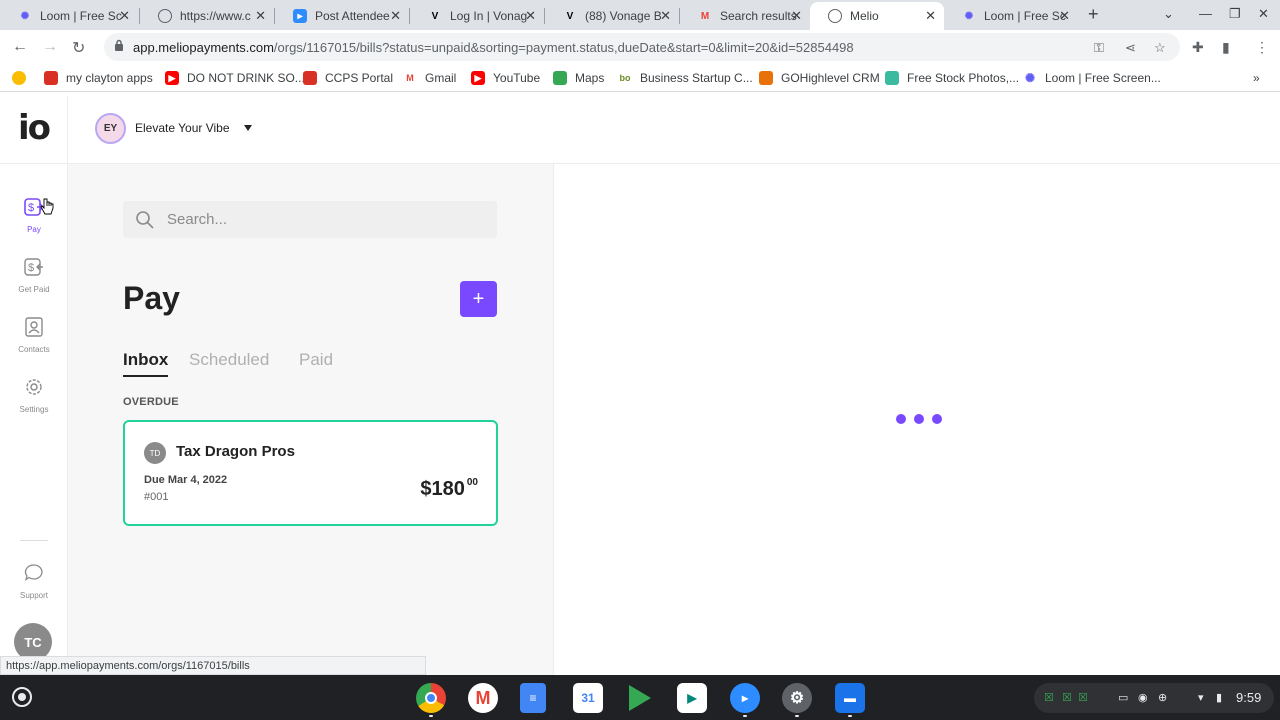 The width and height of the screenshot is (1280, 720). I want to click on sidebar-item-support: Support, so click(34, 581).